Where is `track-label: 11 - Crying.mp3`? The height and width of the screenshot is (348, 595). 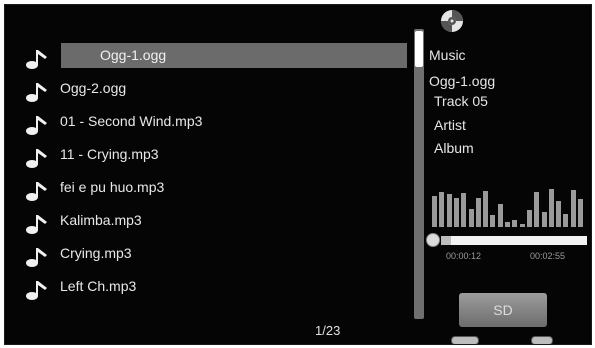
track-label: 11 - Crying.mp3 is located at coordinates (109, 154).